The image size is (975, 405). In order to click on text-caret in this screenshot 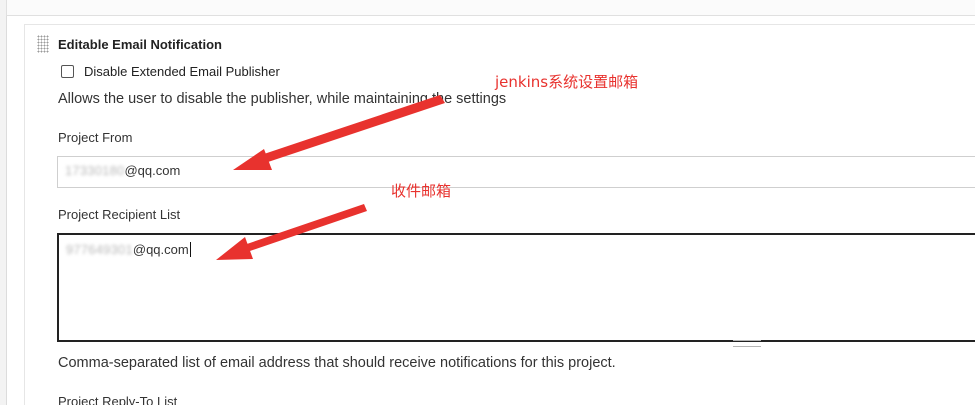, I will do `click(190, 249)`.